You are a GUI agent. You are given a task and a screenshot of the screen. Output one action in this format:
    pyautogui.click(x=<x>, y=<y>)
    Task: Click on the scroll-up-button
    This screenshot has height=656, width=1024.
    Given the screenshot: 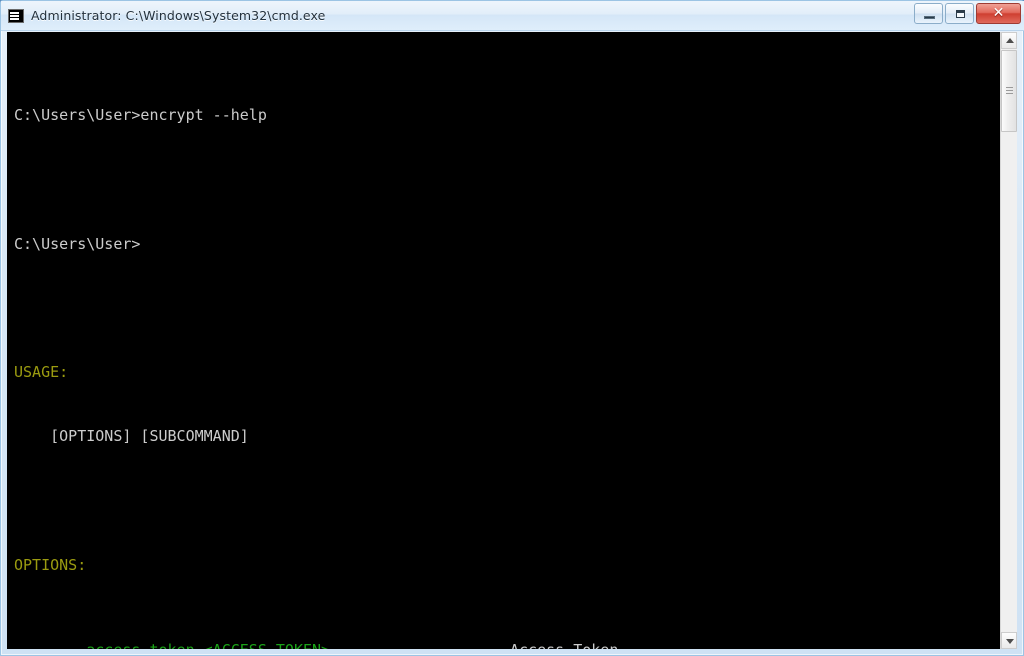 What is the action you would take?
    pyautogui.click(x=1009, y=40)
    